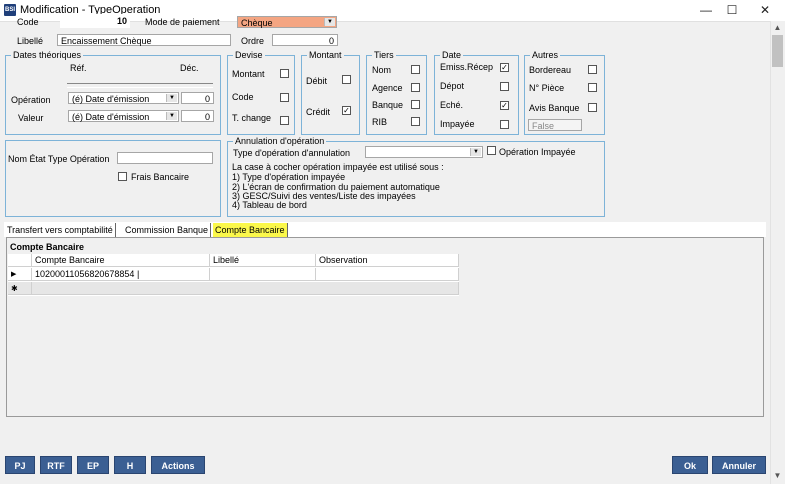 This screenshot has height=484, width=785. I want to click on ep-button: EP, so click(93, 465).